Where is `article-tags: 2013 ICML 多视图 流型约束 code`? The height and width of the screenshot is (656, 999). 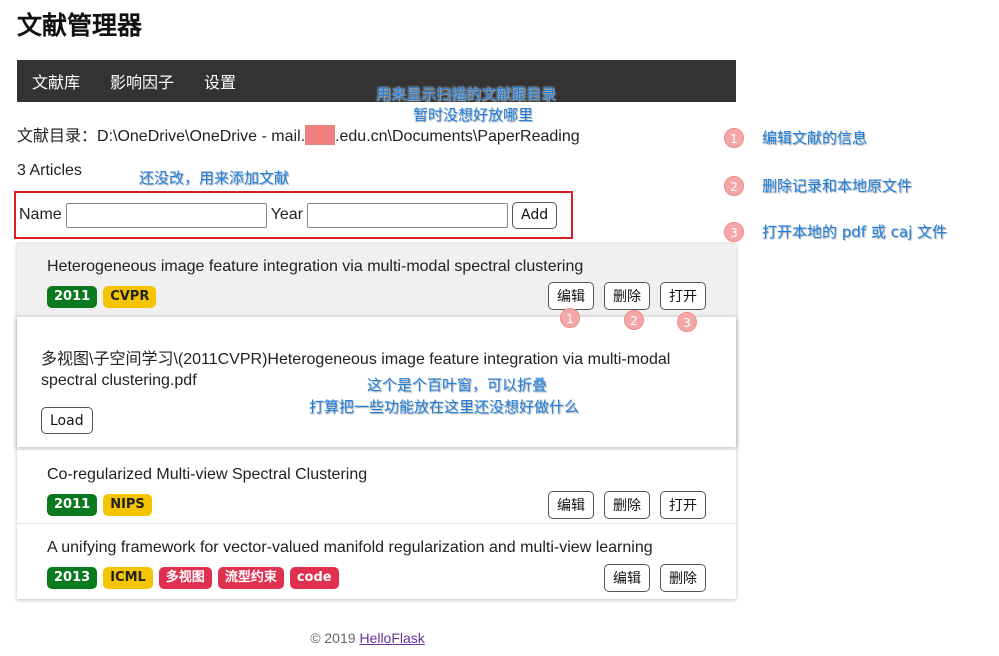
article-tags: 2013 ICML 多视图 流型约束 code is located at coordinates (193, 578).